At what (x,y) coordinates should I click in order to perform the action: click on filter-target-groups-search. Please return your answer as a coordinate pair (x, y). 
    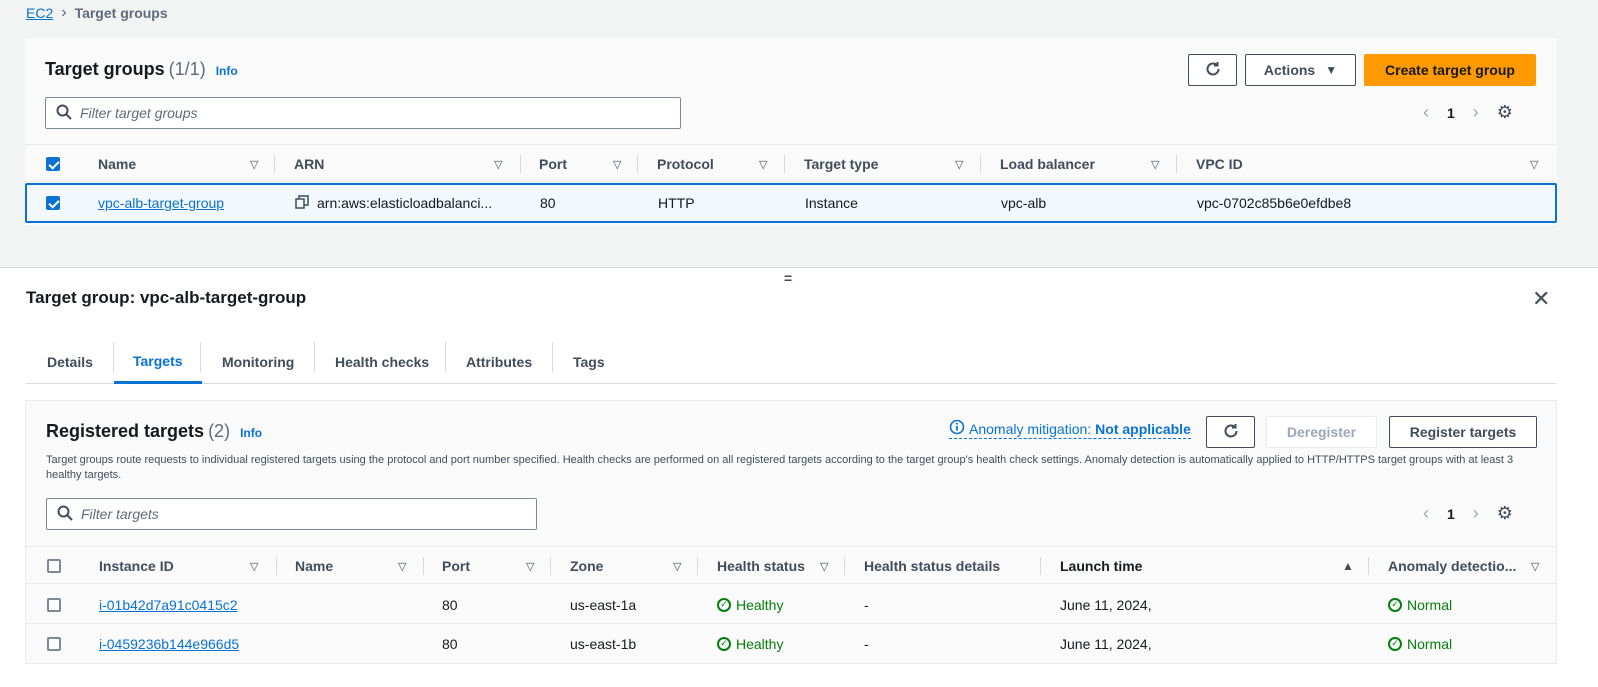
    Looking at the image, I should click on (363, 113).